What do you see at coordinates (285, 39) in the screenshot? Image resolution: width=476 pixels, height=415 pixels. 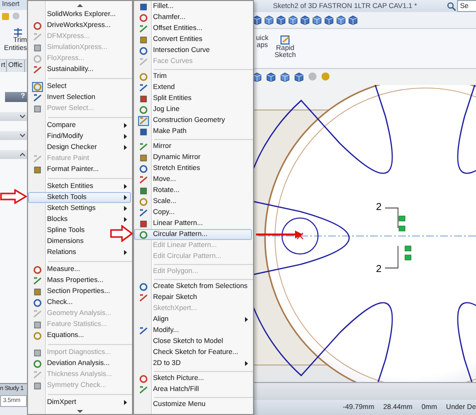 I see `sketch-icon` at bounding box center [285, 39].